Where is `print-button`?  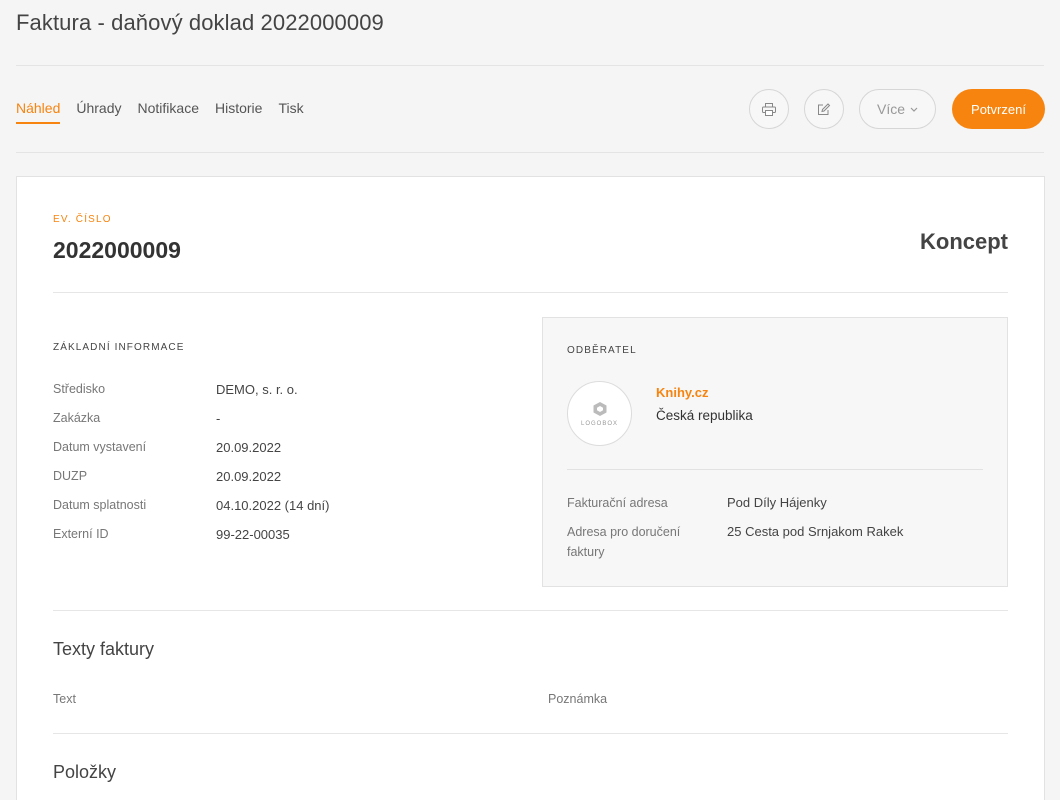 print-button is located at coordinates (769, 109).